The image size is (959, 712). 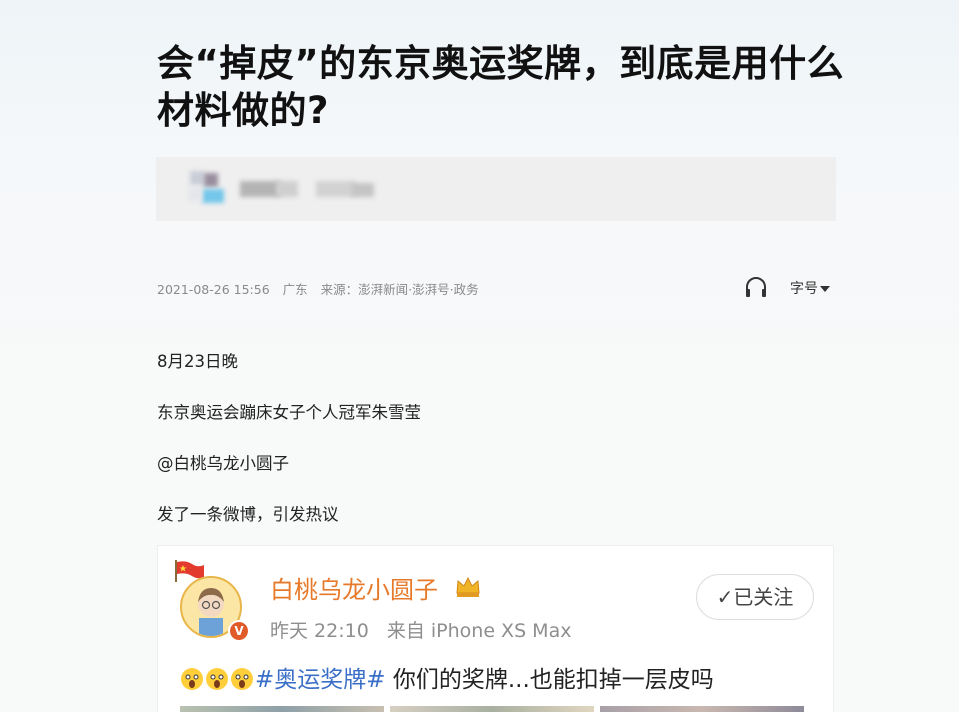 What do you see at coordinates (295, 289) in the screenshot?
I see `publish-location: 广东` at bounding box center [295, 289].